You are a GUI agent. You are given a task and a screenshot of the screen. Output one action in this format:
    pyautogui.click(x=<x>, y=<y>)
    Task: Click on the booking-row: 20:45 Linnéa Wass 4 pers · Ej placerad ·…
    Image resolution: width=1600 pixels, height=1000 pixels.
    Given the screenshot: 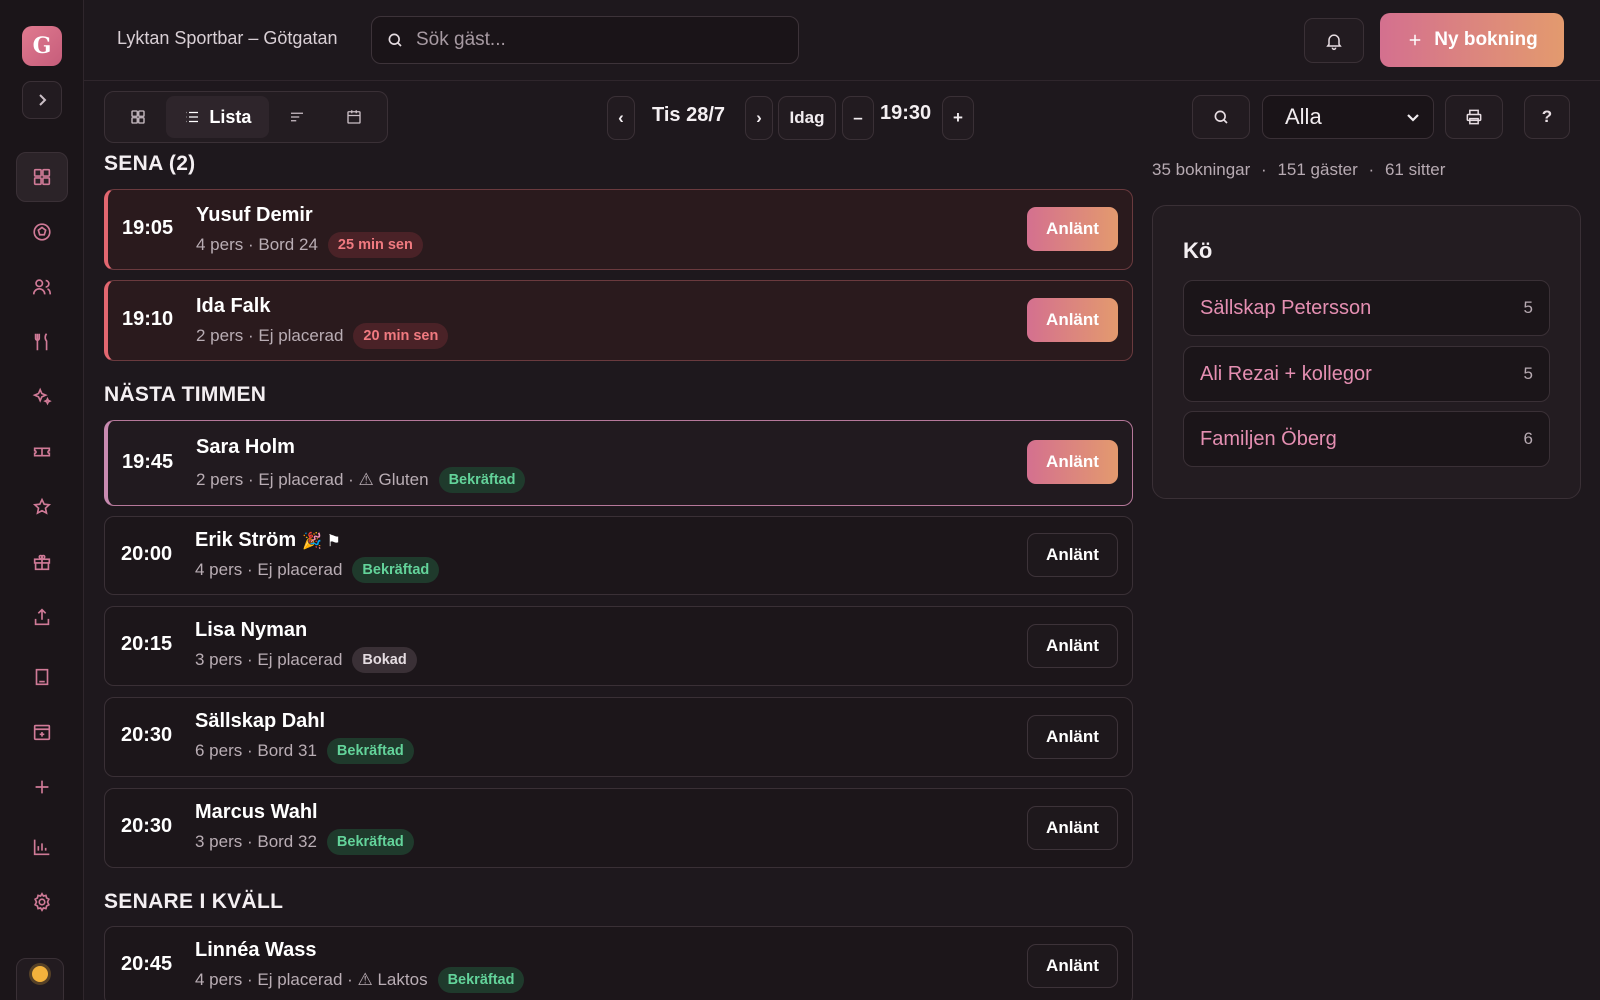 What is the action you would take?
    pyautogui.click(x=618, y=963)
    